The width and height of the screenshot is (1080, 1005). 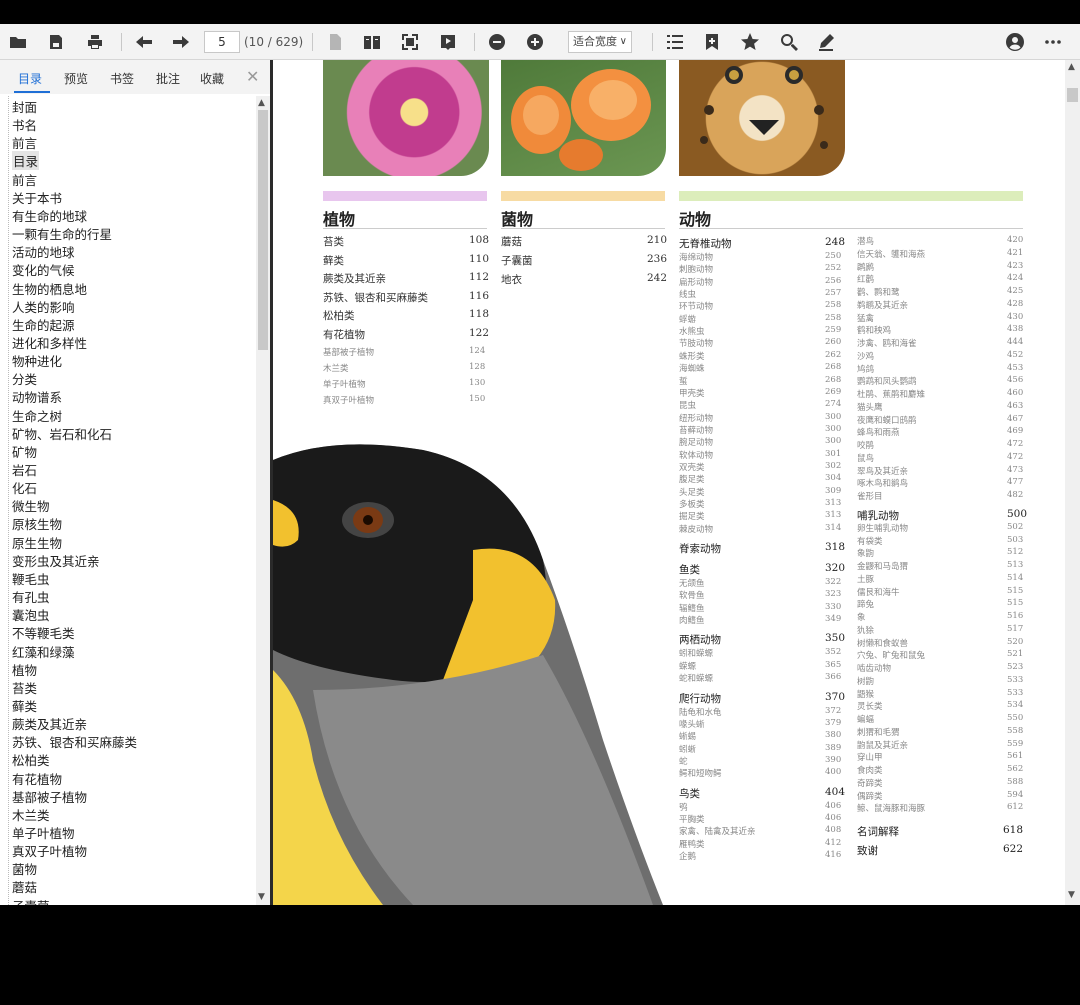 What do you see at coordinates (31, 759) in the screenshot?
I see `toc-item: 松柏类` at bounding box center [31, 759].